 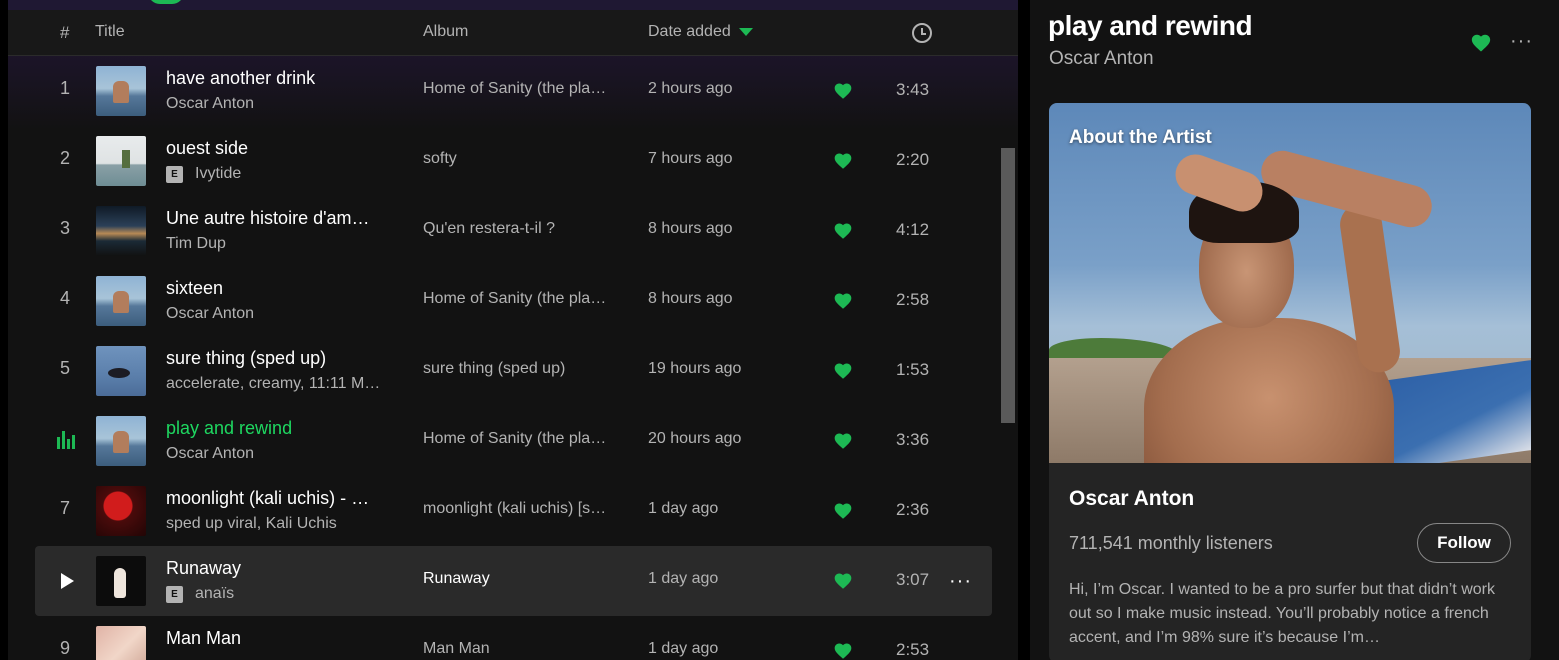 What do you see at coordinates (64, 88) in the screenshot?
I see `track-number: 1` at bounding box center [64, 88].